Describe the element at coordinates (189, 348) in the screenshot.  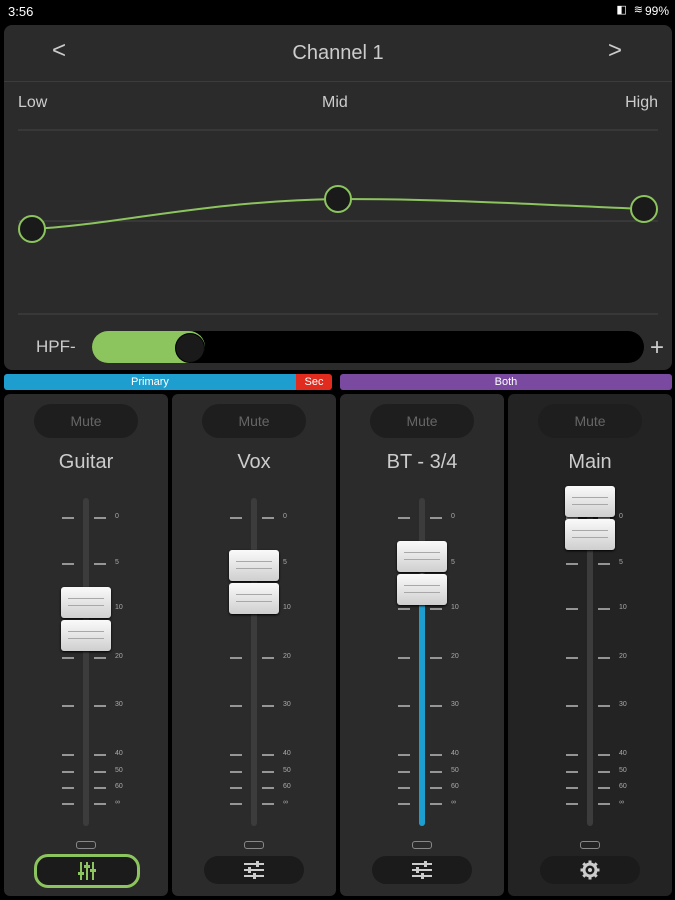
I see `hpf-slider-handle` at that location.